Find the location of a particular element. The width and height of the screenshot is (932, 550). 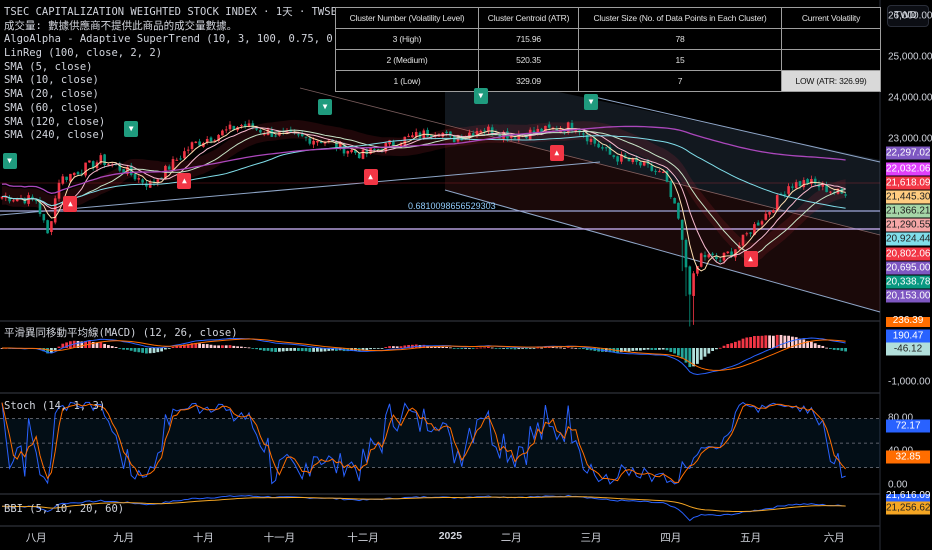

macd-pane-label: 平滑異同移動平均線(MACD) (12, 26, close) is located at coordinates (121, 332).